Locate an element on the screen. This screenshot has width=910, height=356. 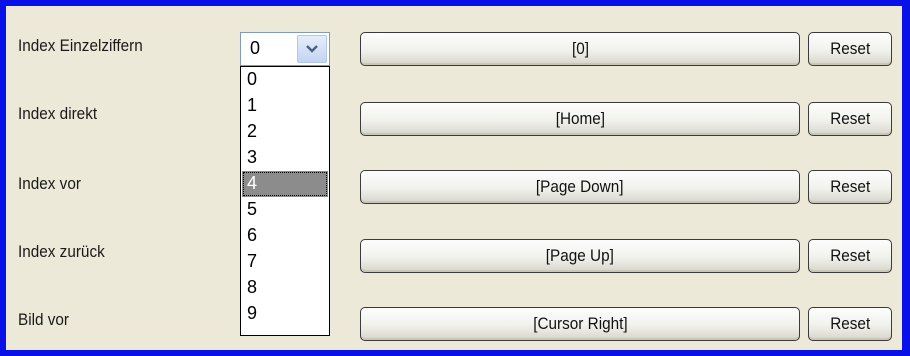
reset-button-index-zurueck: Reset is located at coordinates (850, 256).